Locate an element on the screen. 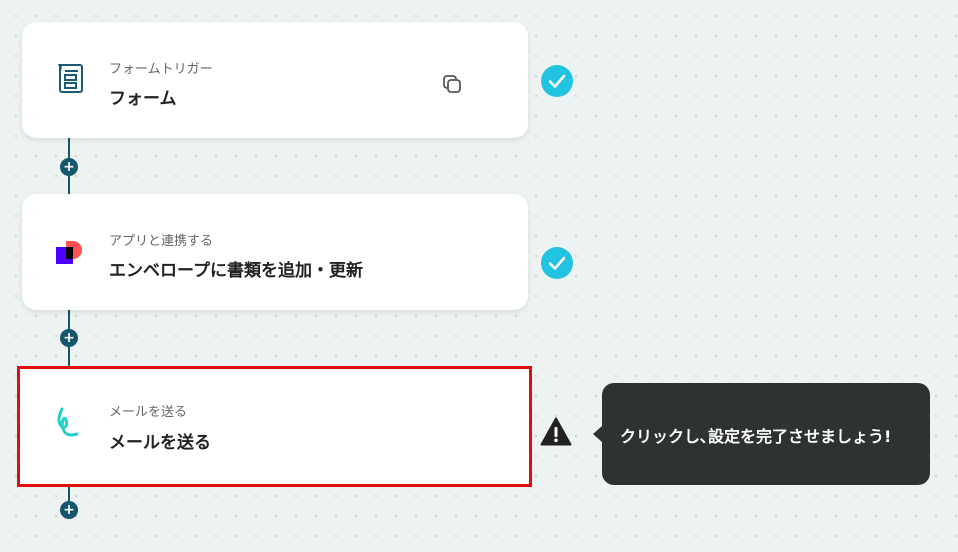 The width and height of the screenshot is (958, 552). setup-hint-tooltip: クリックし､設定を完了させましょう! is located at coordinates (761, 434).